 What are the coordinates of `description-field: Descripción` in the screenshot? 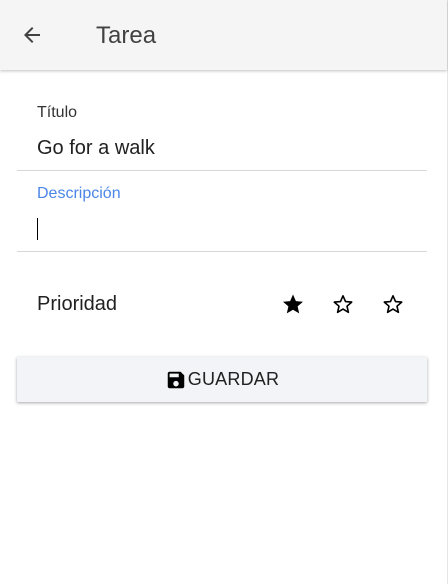 It's located at (222, 211).